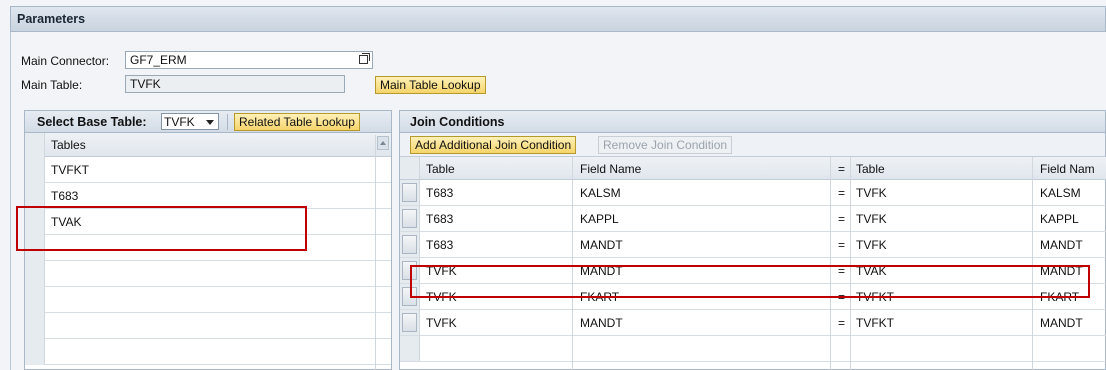  What do you see at coordinates (1060, 297) in the screenshot?
I see `cell-field-name-2: FKART` at bounding box center [1060, 297].